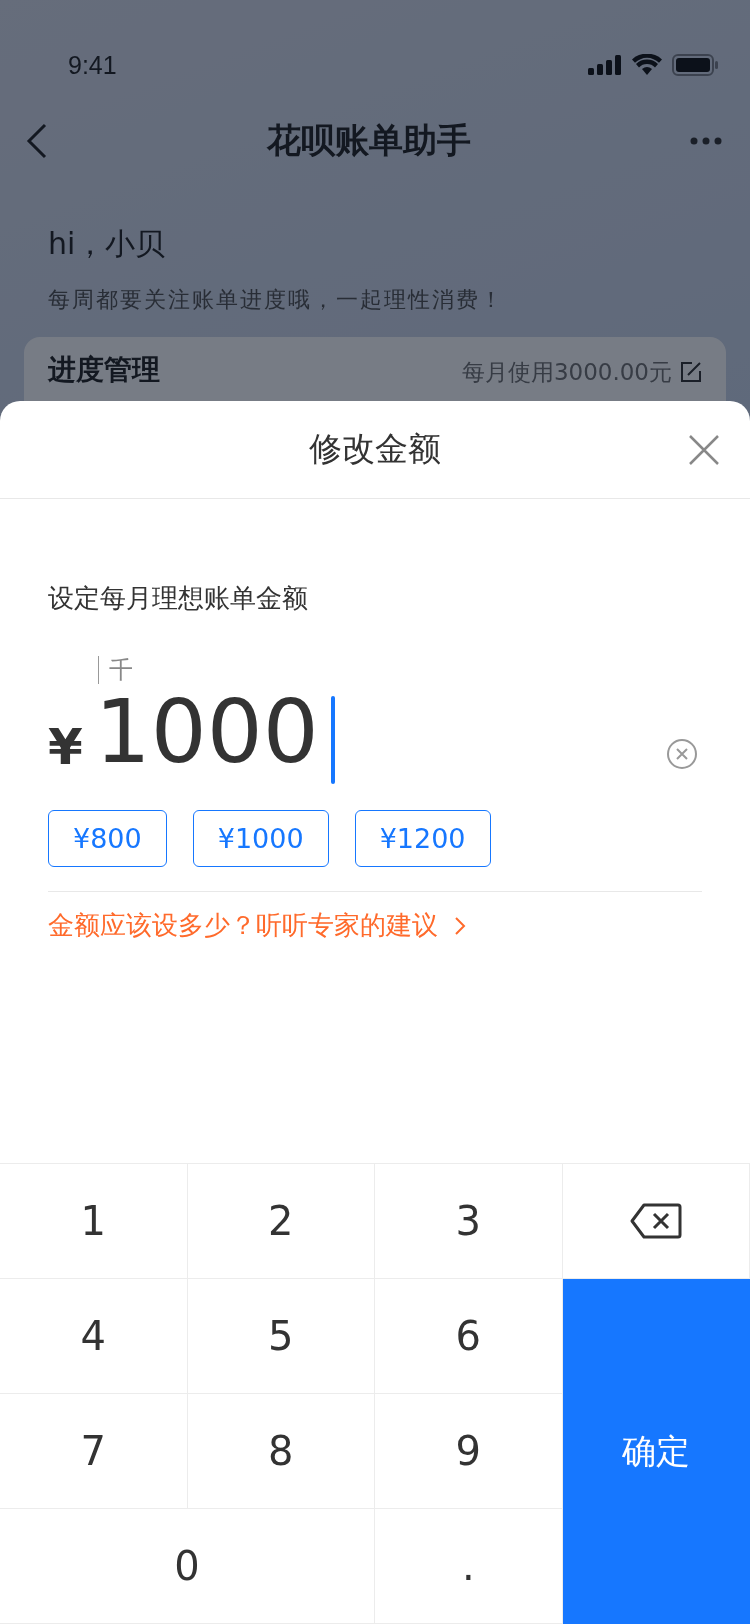 The width and height of the screenshot is (750, 1624). Describe the element at coordinates (187, 1566) in the screenshot. I see `keypad-key: 0` at that location.